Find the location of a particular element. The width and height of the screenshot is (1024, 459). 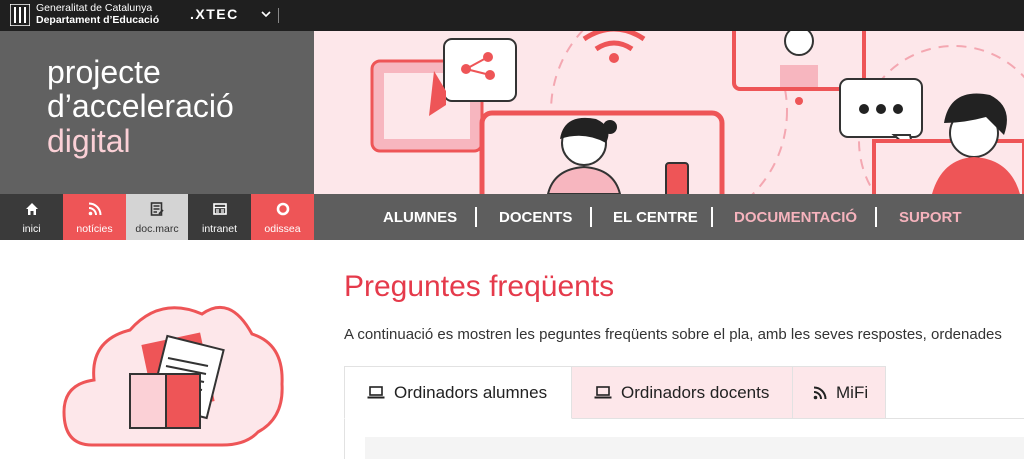

chevron-down-icon is located at coordinates (266, 14).